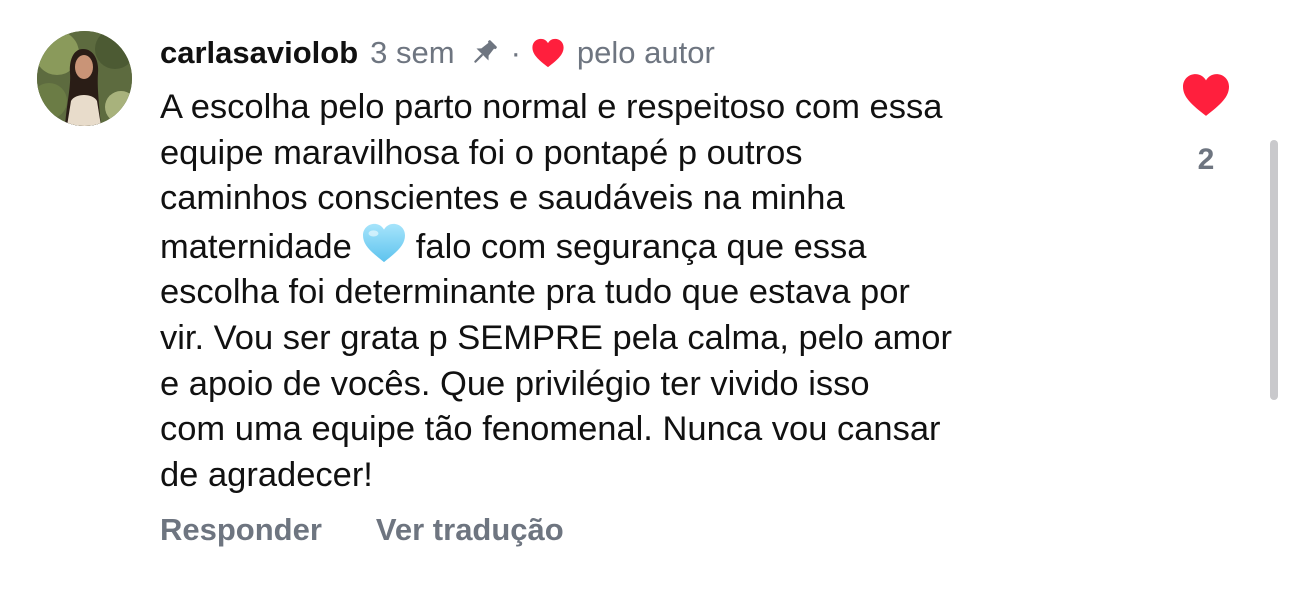 This screenshot has width=1290, height=595. I want to click on like-count: 2, so click(1206, 160).